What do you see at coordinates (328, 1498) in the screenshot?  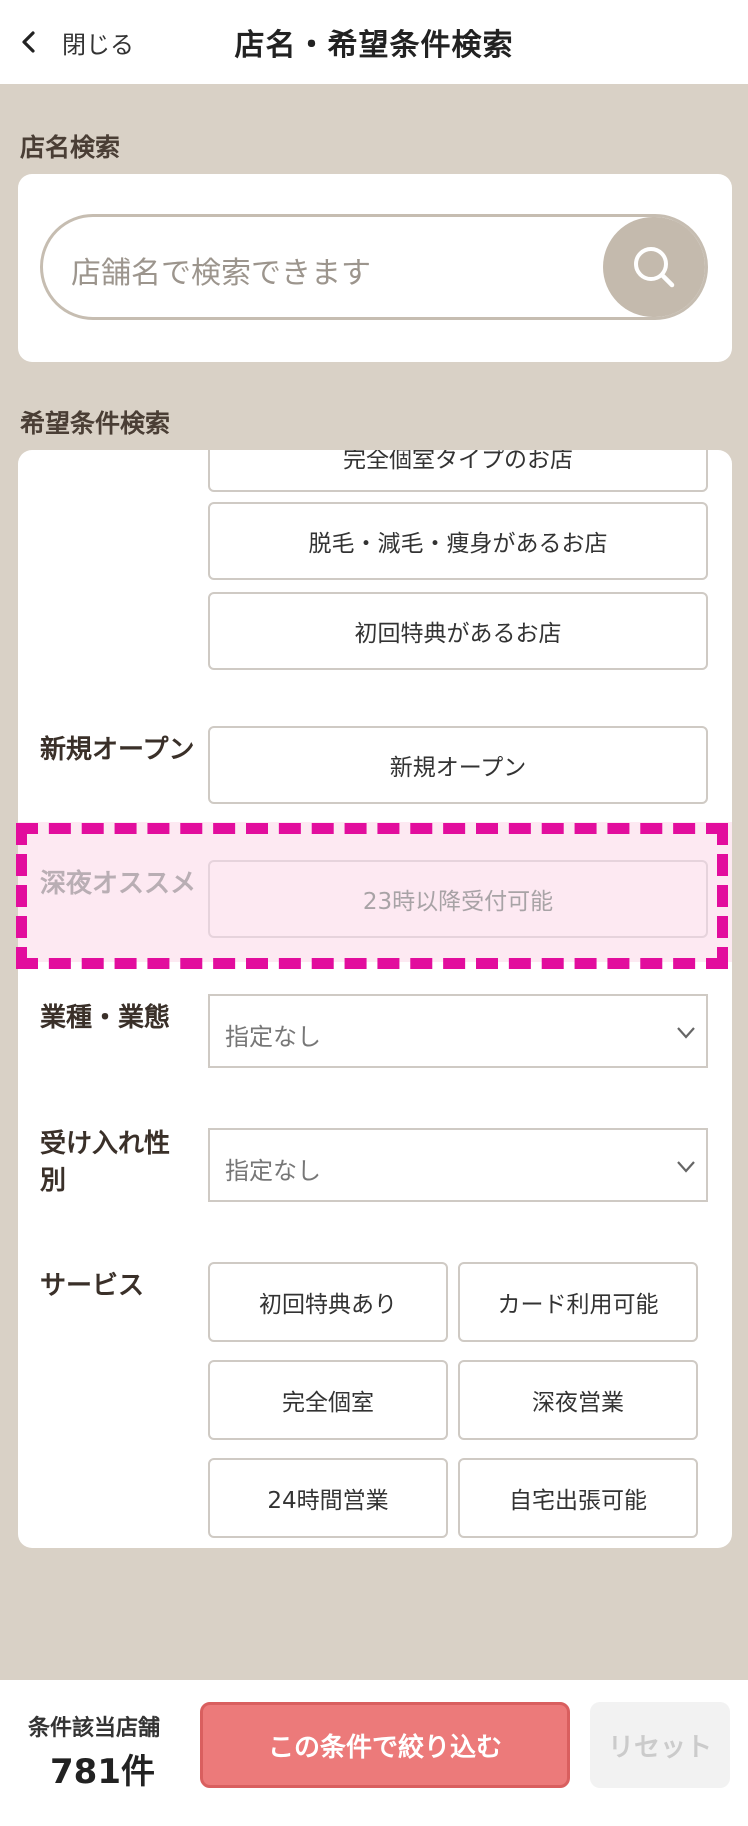 I see `option-24-hour: 24時間営業` at bounding box center [328, 1498].